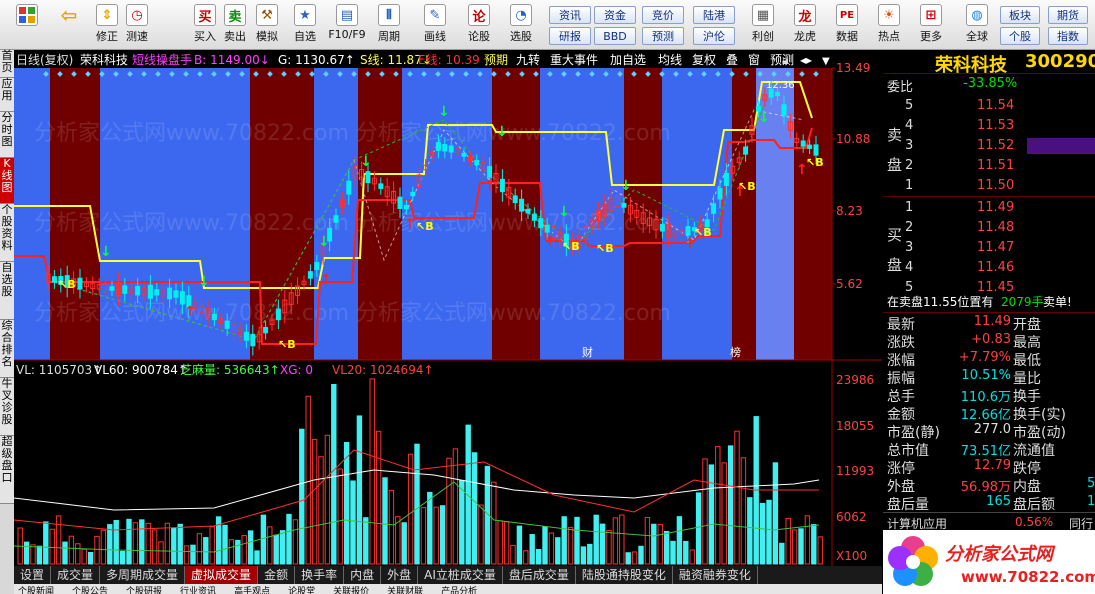  Describe the element at coordinates (996, 247) in the screenshot. I see `bid-price: 11.47` at that location.